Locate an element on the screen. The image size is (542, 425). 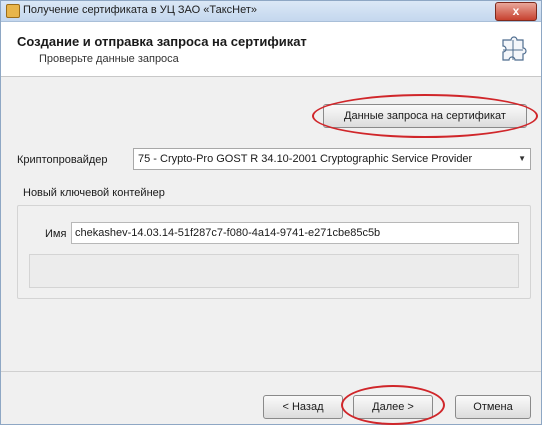
crypto-provider-label: Криптопровайдер is located at coordinates (62, 160).